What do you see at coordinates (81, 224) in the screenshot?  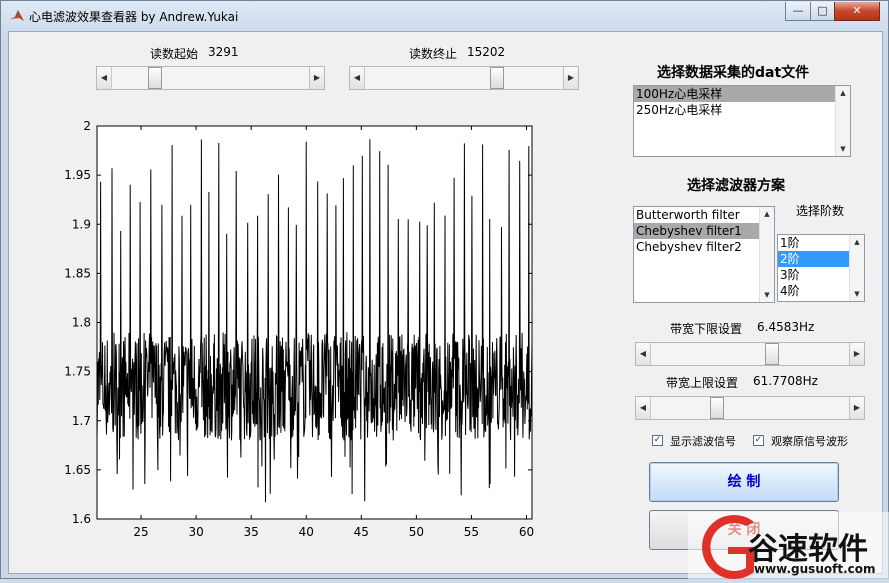 I see `y-tick-label: 1.9` at bounding box center [81, 224].